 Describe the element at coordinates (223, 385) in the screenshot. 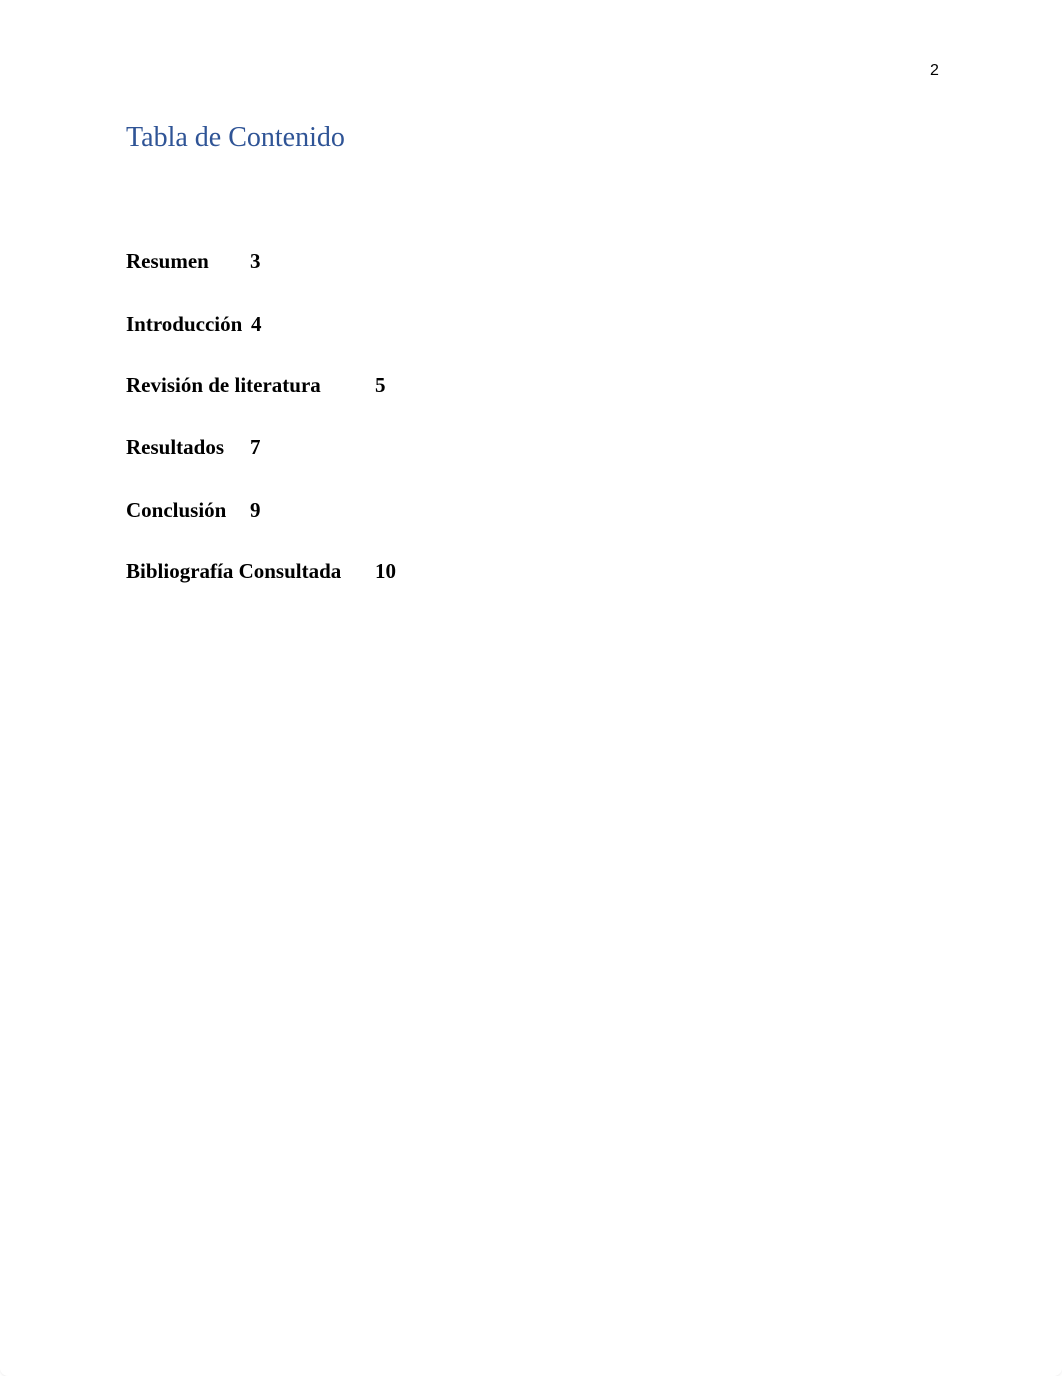

I see `toc-entry-label: Revisión de literatura` at that location.